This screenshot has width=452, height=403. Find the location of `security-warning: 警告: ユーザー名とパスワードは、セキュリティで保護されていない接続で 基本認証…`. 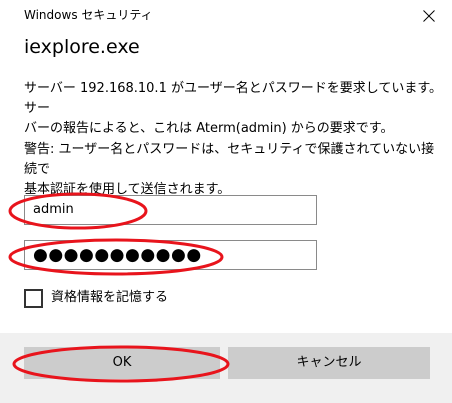

security-warning: 警告: ユーザー名とパスワードは、セキュリティで保護されていない接続で 基本認証… is located at coordinates (229, 169).